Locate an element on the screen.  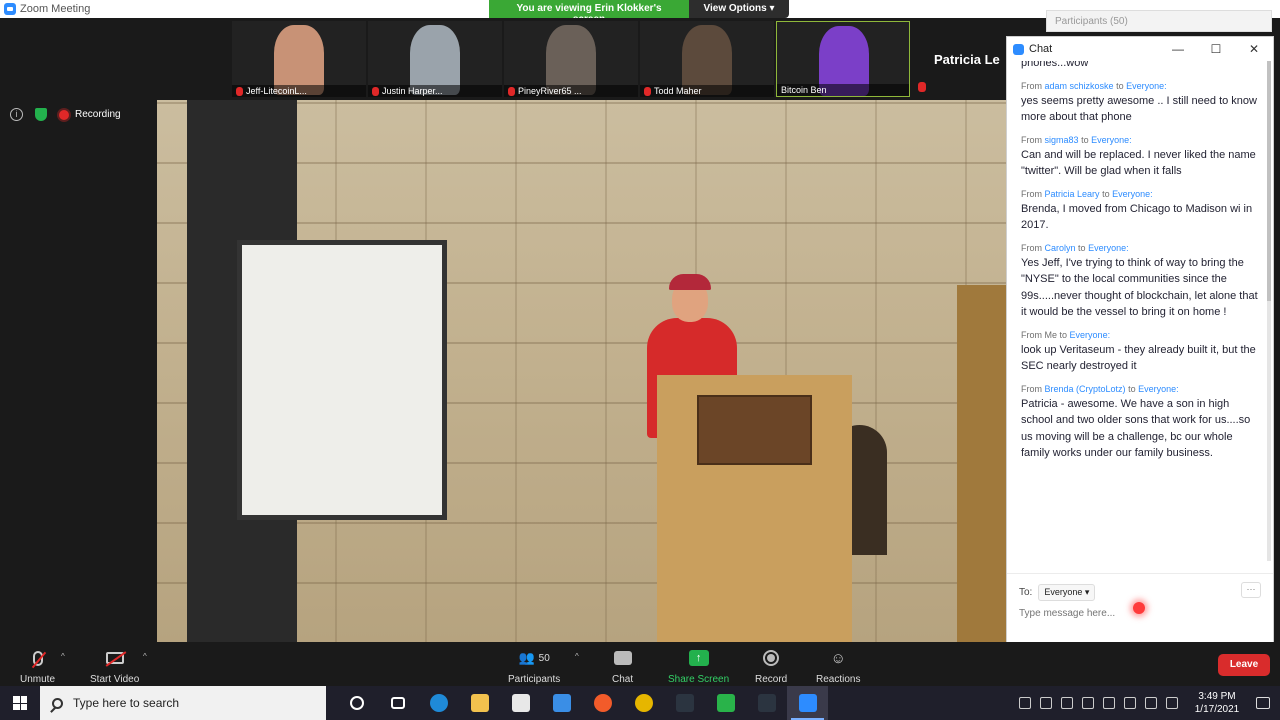
message-sender: sigma83 is located at coordinates (1062, 140).